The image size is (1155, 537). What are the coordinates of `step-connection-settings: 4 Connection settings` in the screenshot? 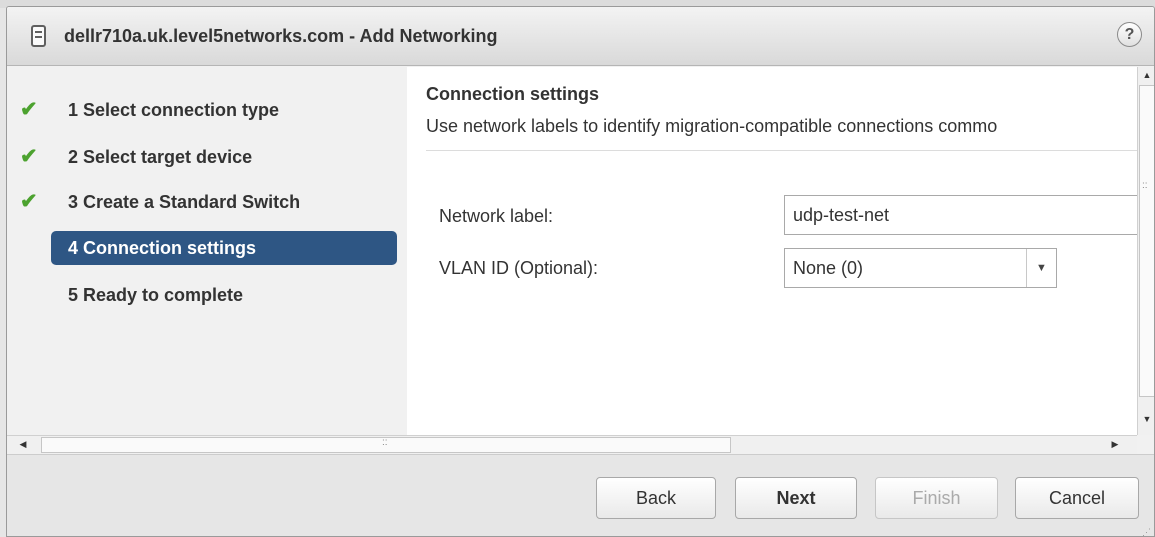 It's located at (224, 248).